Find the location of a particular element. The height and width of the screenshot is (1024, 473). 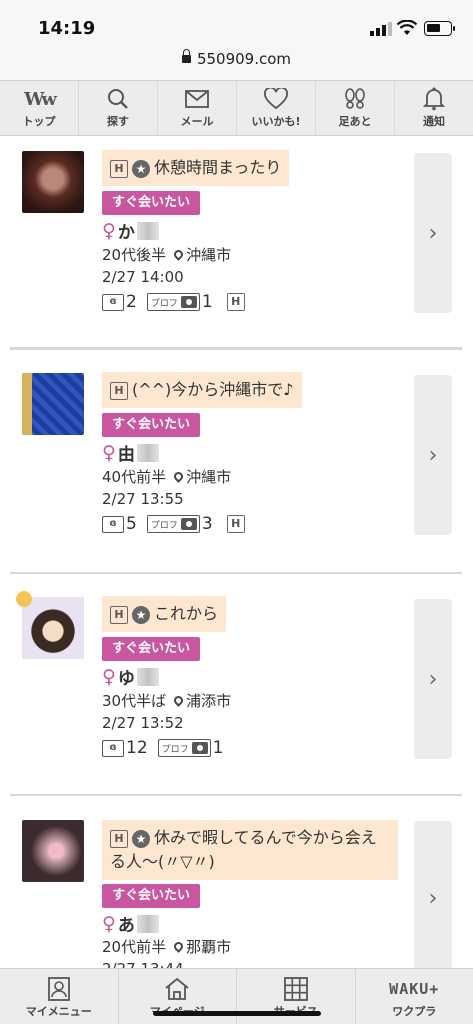

message-bubble: H ★ 休みで暇してるんで今から会える人〜(〃▽〃) is located at coordinates (250, 850).